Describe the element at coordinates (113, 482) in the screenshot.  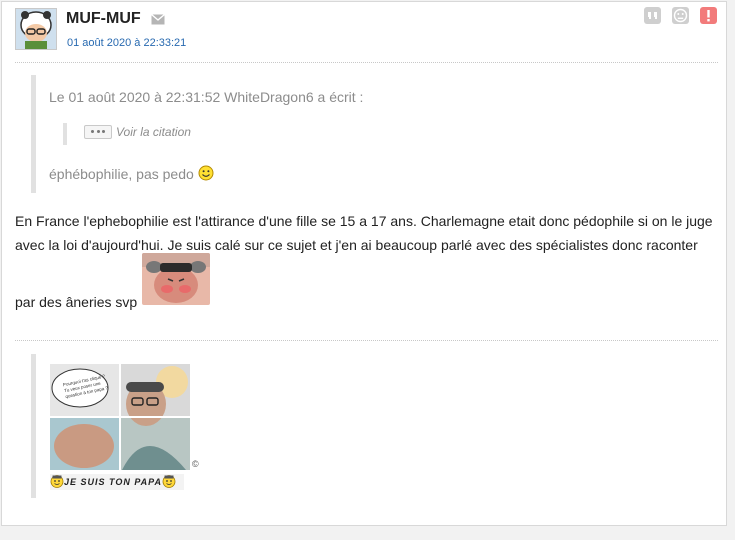
I see `signature-caption-text: JE SUIS TON PAPA` at that location.